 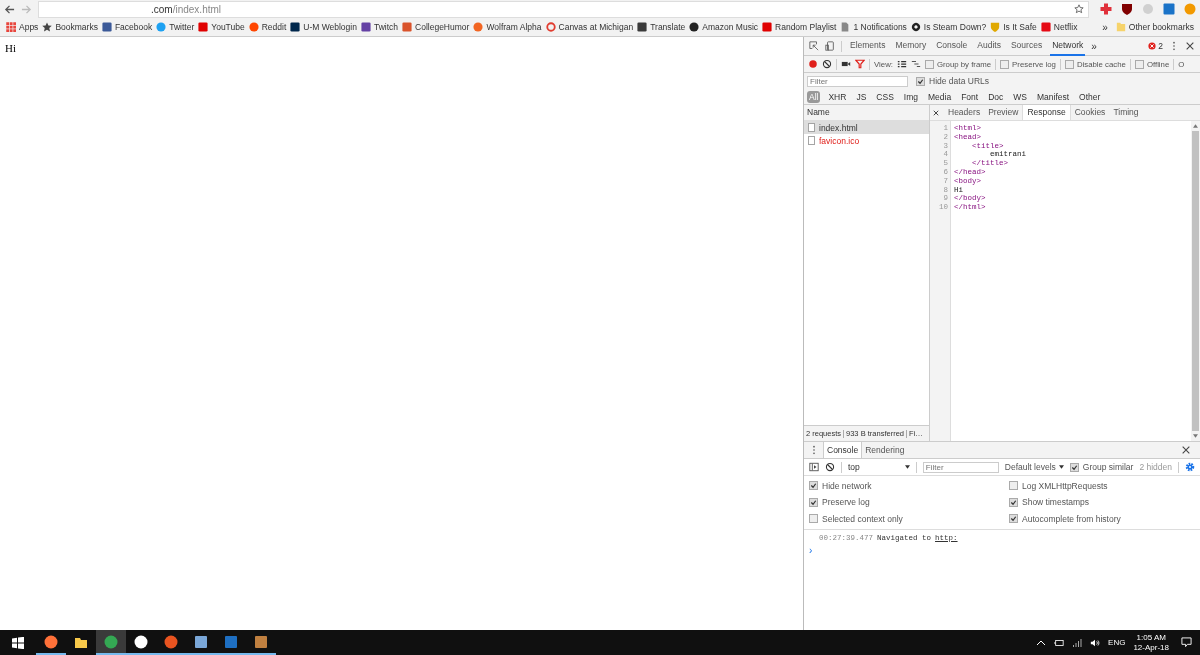 I want to click on type-filter: Img, so click(x=910, y=96).